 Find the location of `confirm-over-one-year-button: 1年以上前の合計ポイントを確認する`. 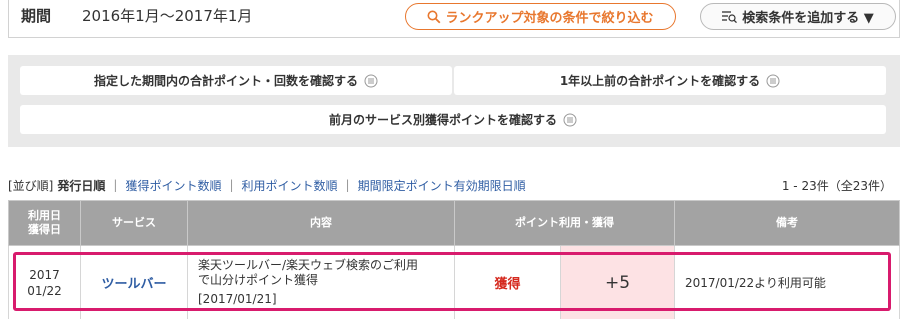

confirm-over-one-year-button: 1年以上前の合計ポイントを確認する is located at coordinates (670, 80).